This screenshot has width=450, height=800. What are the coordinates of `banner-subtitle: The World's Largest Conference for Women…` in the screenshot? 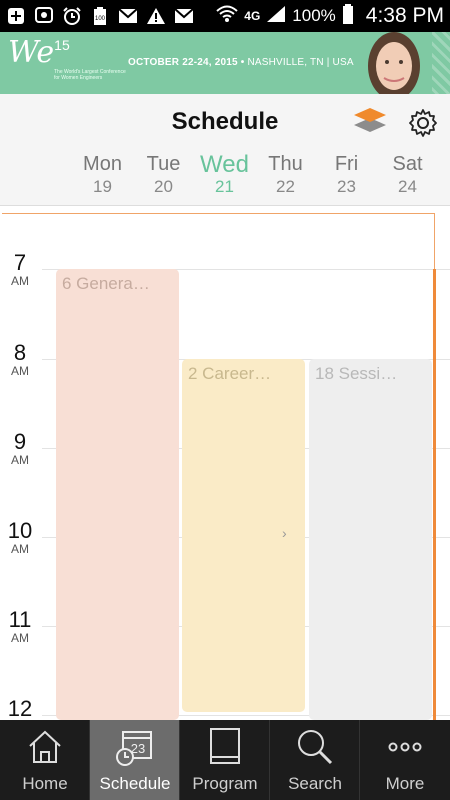 It's located at (90, 75).